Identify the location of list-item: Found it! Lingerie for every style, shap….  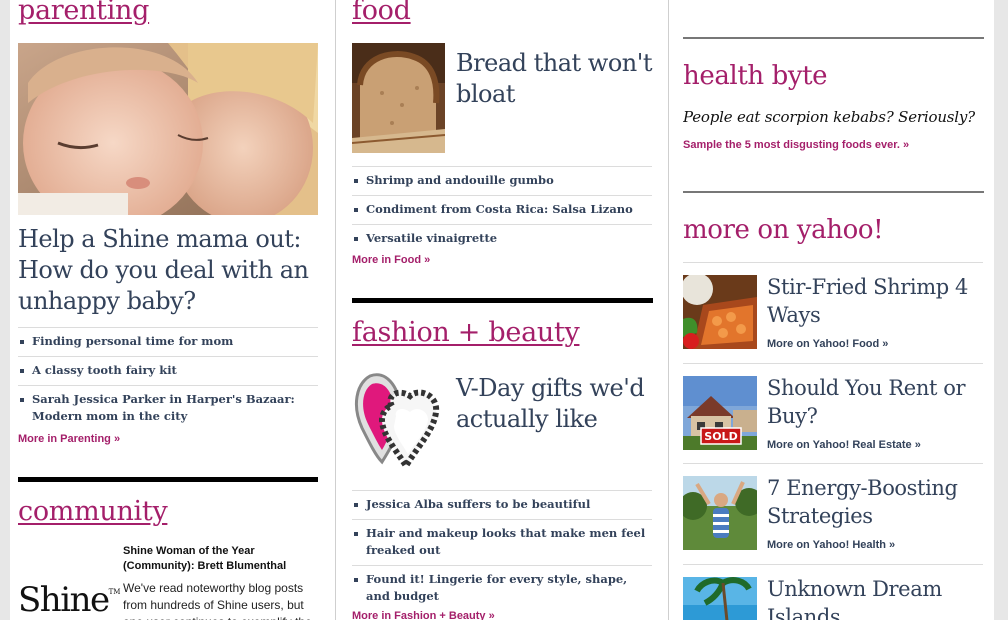
(502, 588).